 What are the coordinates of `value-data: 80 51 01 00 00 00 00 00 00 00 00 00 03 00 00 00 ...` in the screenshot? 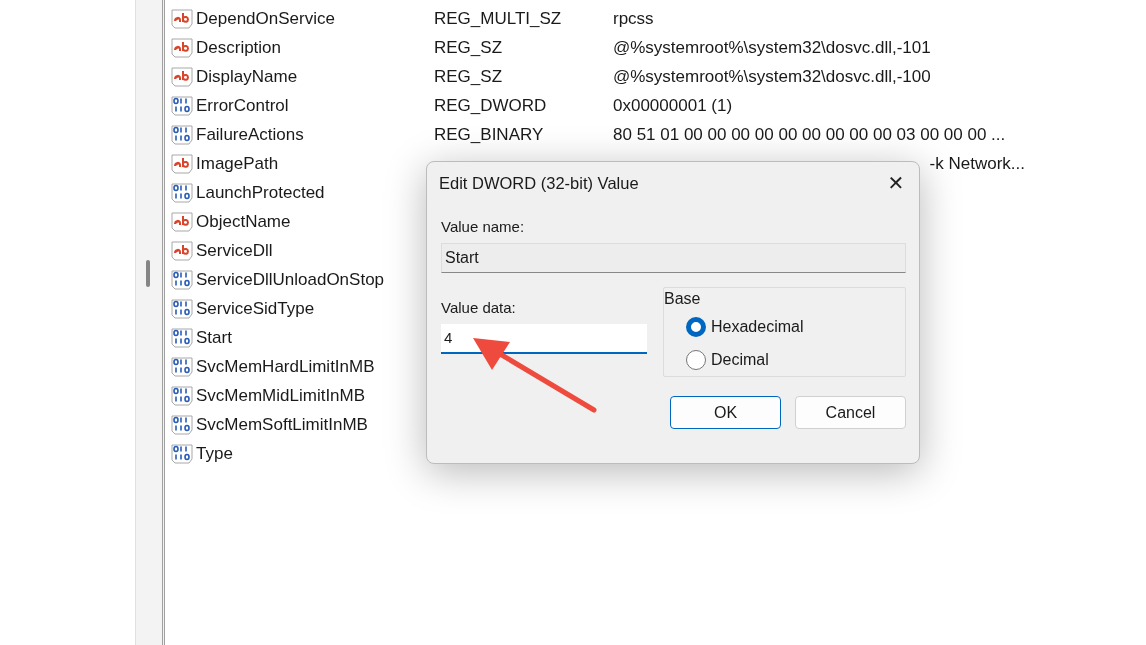 It's located at (809, 134).